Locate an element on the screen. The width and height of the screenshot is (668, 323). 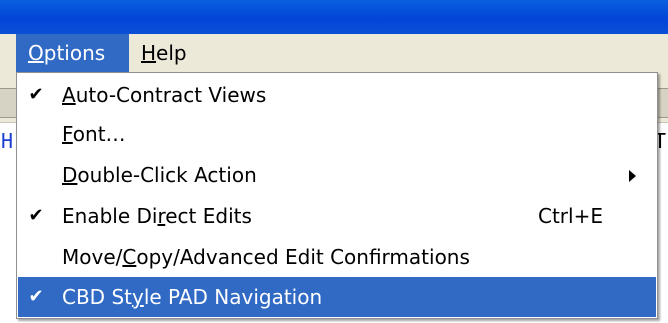
menu-item-label: Move/Copy/Advanced Edit Confirmations is located at coordinates (266, 257).